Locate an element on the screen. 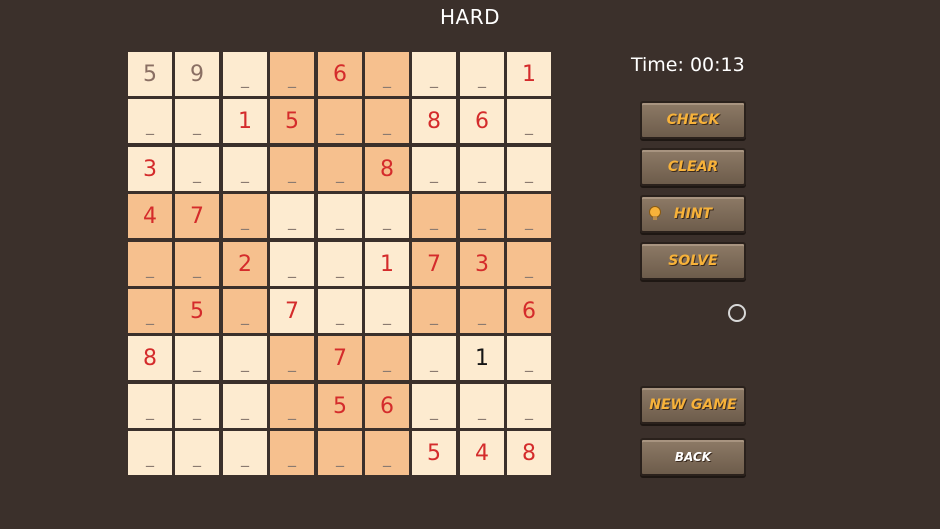 The height and width of the screenshot is (529, 940). difficulty-title: HARD is located at coordinates (470, 17).